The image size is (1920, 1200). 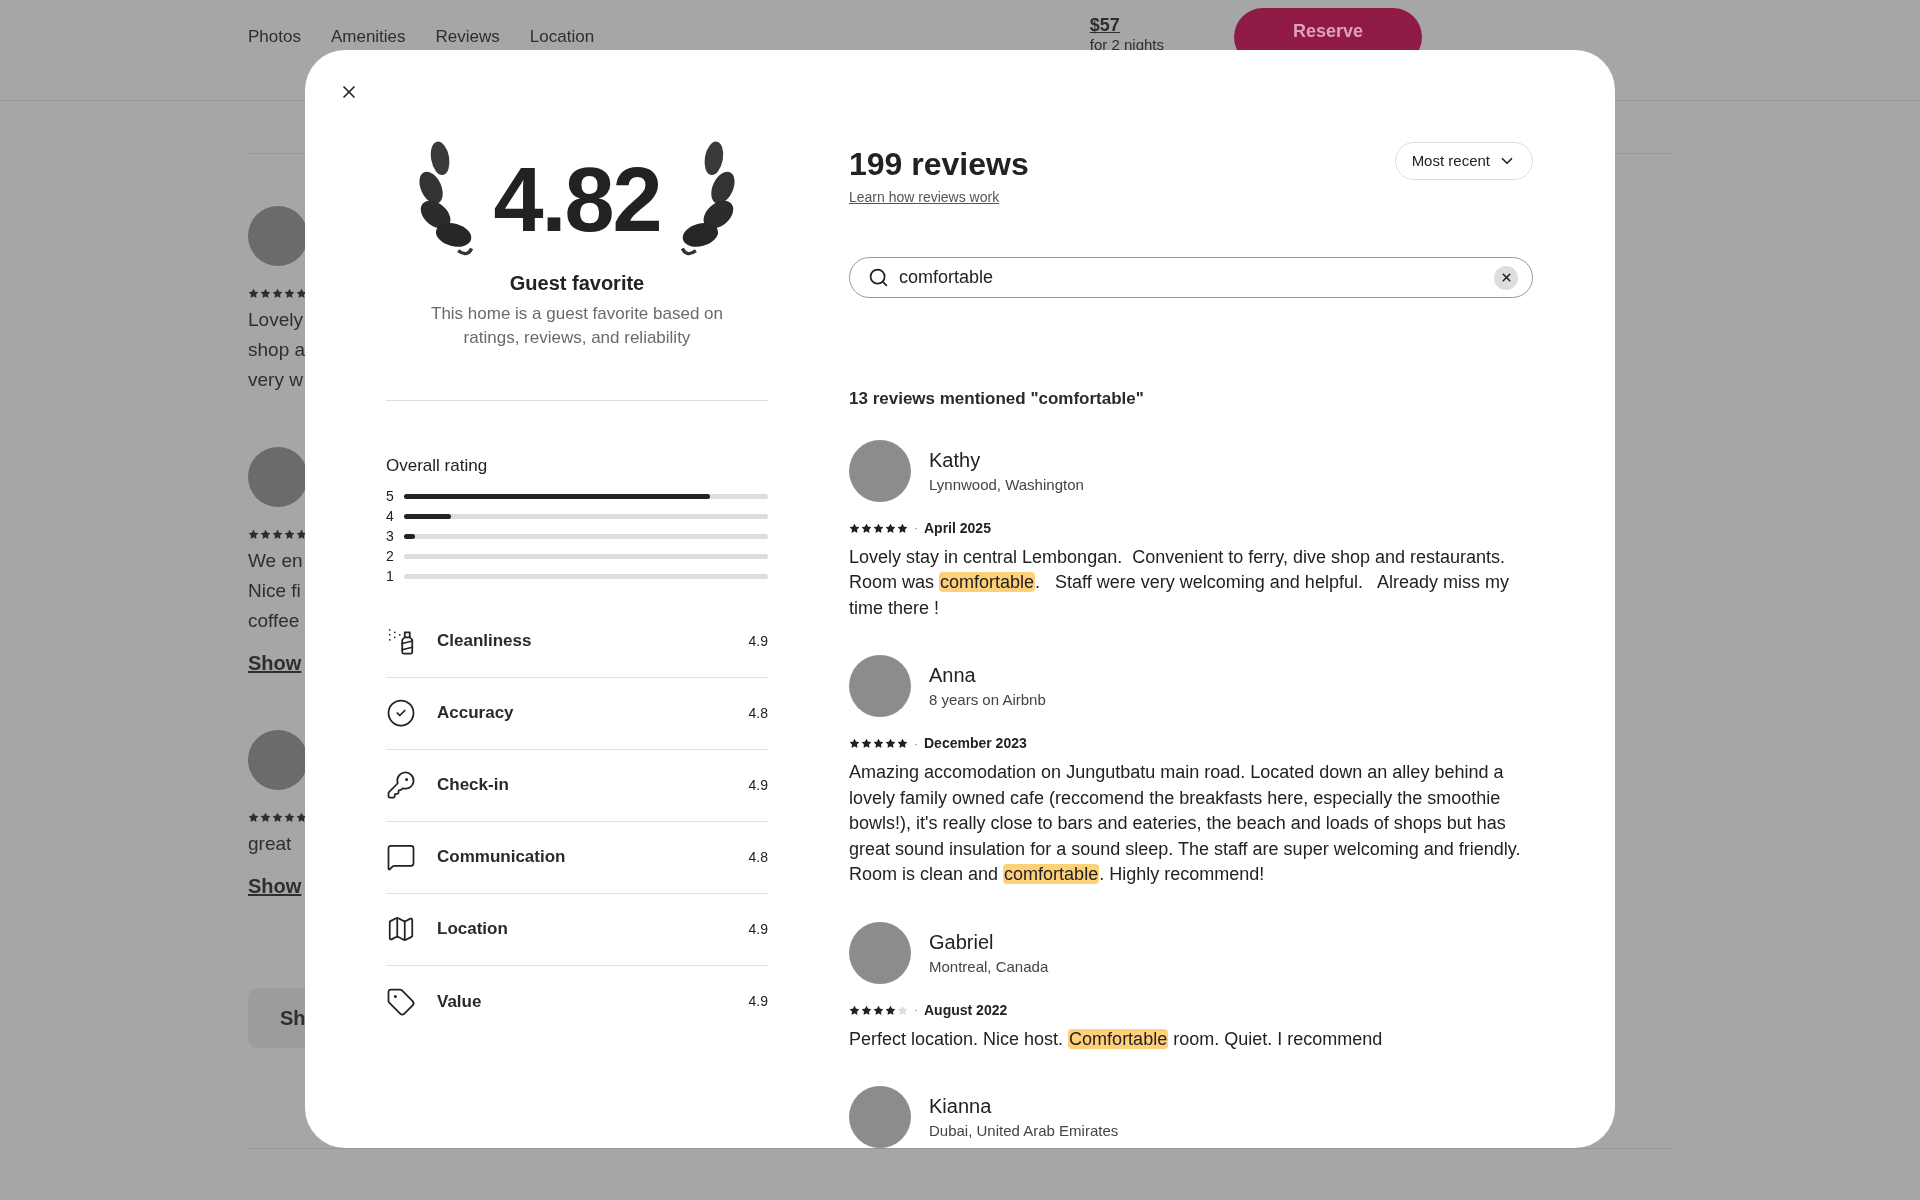 What do you see at coordinates (276, 320) in the screenshot?
I see `review-text: Lovely` at bounding box center [276, 320].